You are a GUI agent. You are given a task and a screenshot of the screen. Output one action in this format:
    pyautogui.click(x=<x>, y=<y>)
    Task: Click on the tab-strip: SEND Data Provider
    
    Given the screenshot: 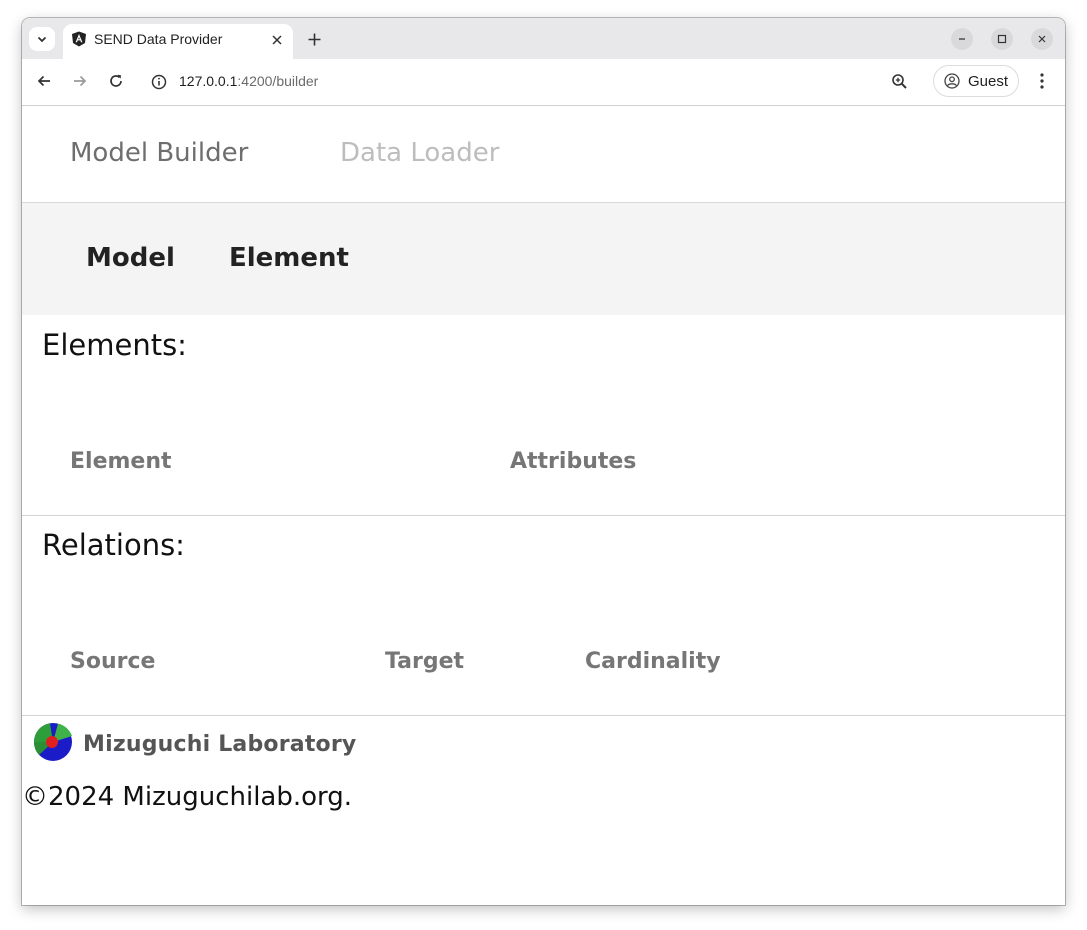 What is the action you would take?
    pyautogui.click(x=543, y=38)
    